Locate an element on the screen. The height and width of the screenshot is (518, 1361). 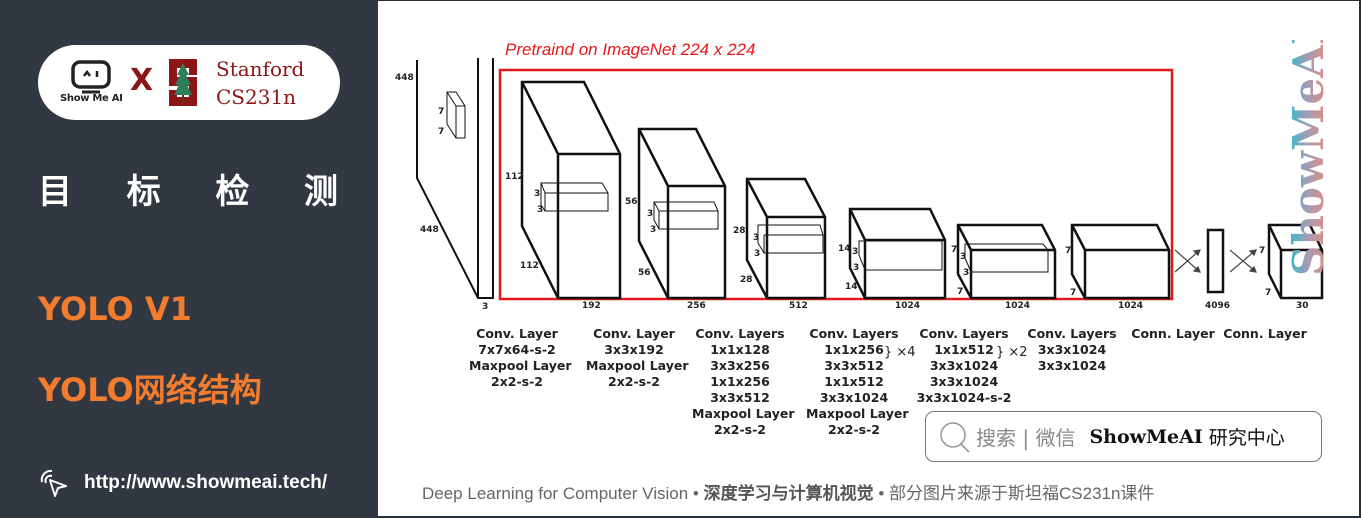
search-placeholder: 搜索 | 微信 is located at coordinates (1026, 438).